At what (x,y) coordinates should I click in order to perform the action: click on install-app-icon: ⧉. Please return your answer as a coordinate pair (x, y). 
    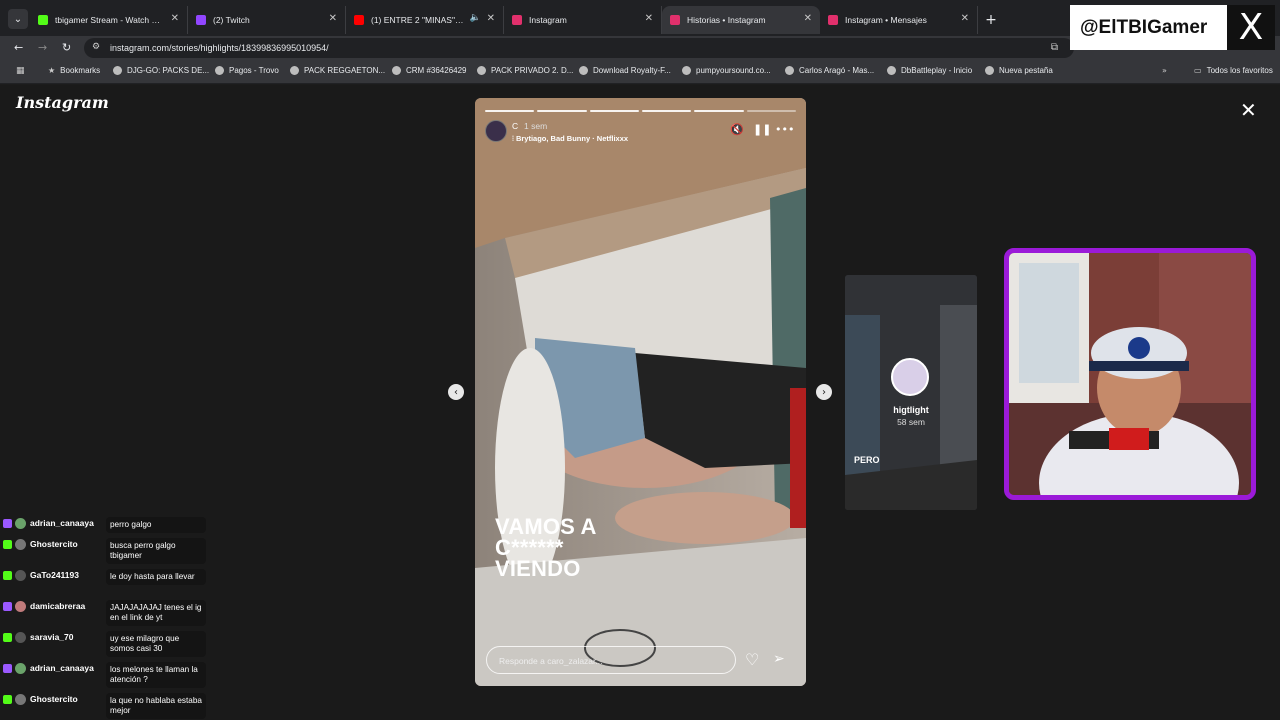
    Looking at the image, I should click on (1054, 47).